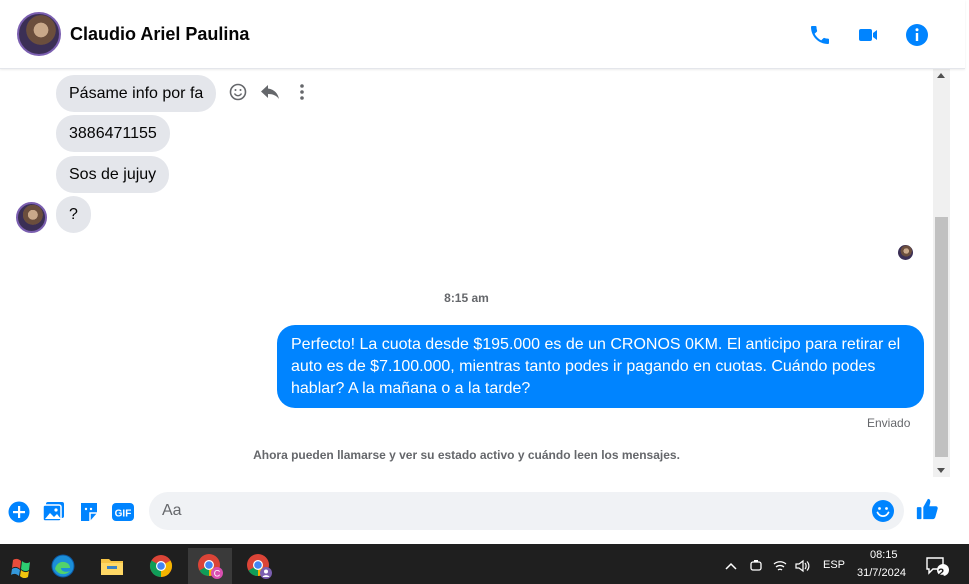  What do you see at coordinates (802, 566) in the screenshot?
I see `volume-icon` at bounding box center [802, 566].